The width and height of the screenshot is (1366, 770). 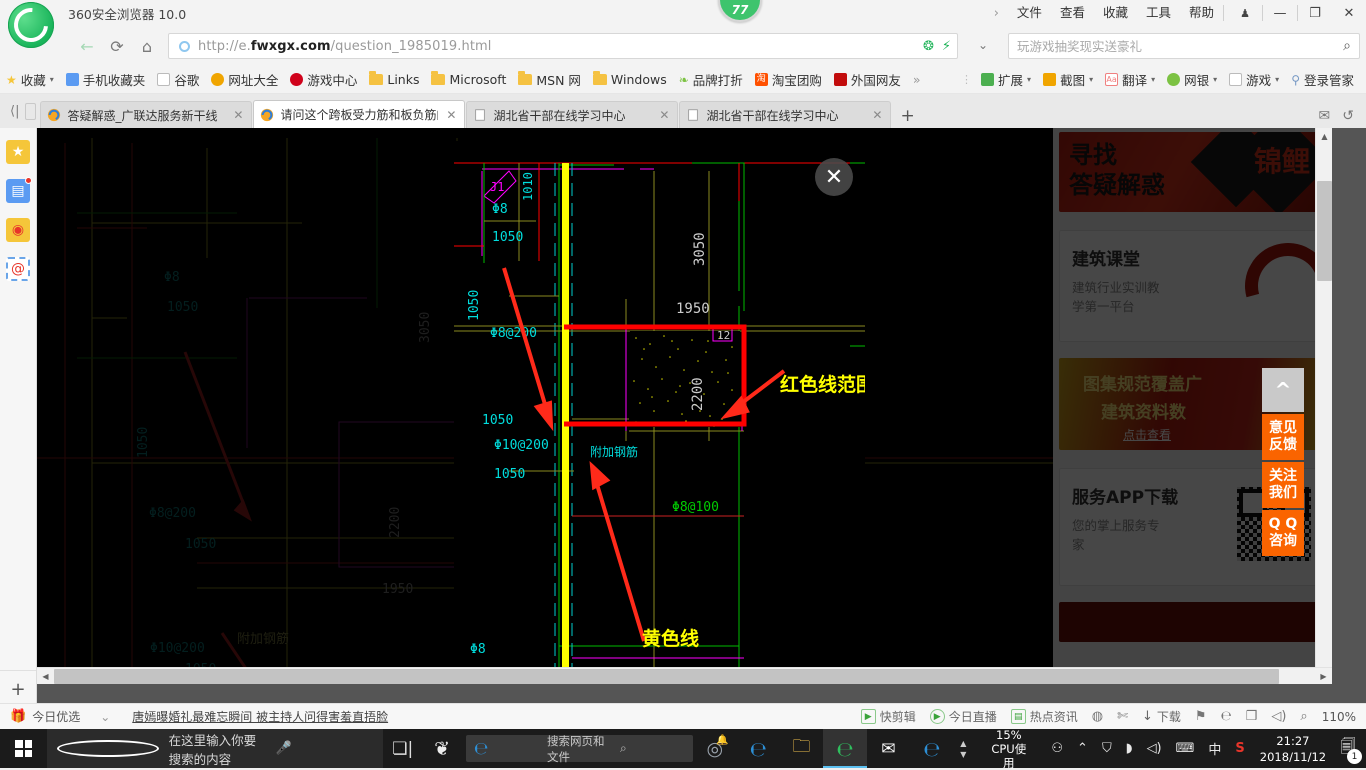 What do you see at coordinates (1107, 748) in the screenshot?
I see `tray-safe-icon: ⛉` at bounding box center [1107, 748].